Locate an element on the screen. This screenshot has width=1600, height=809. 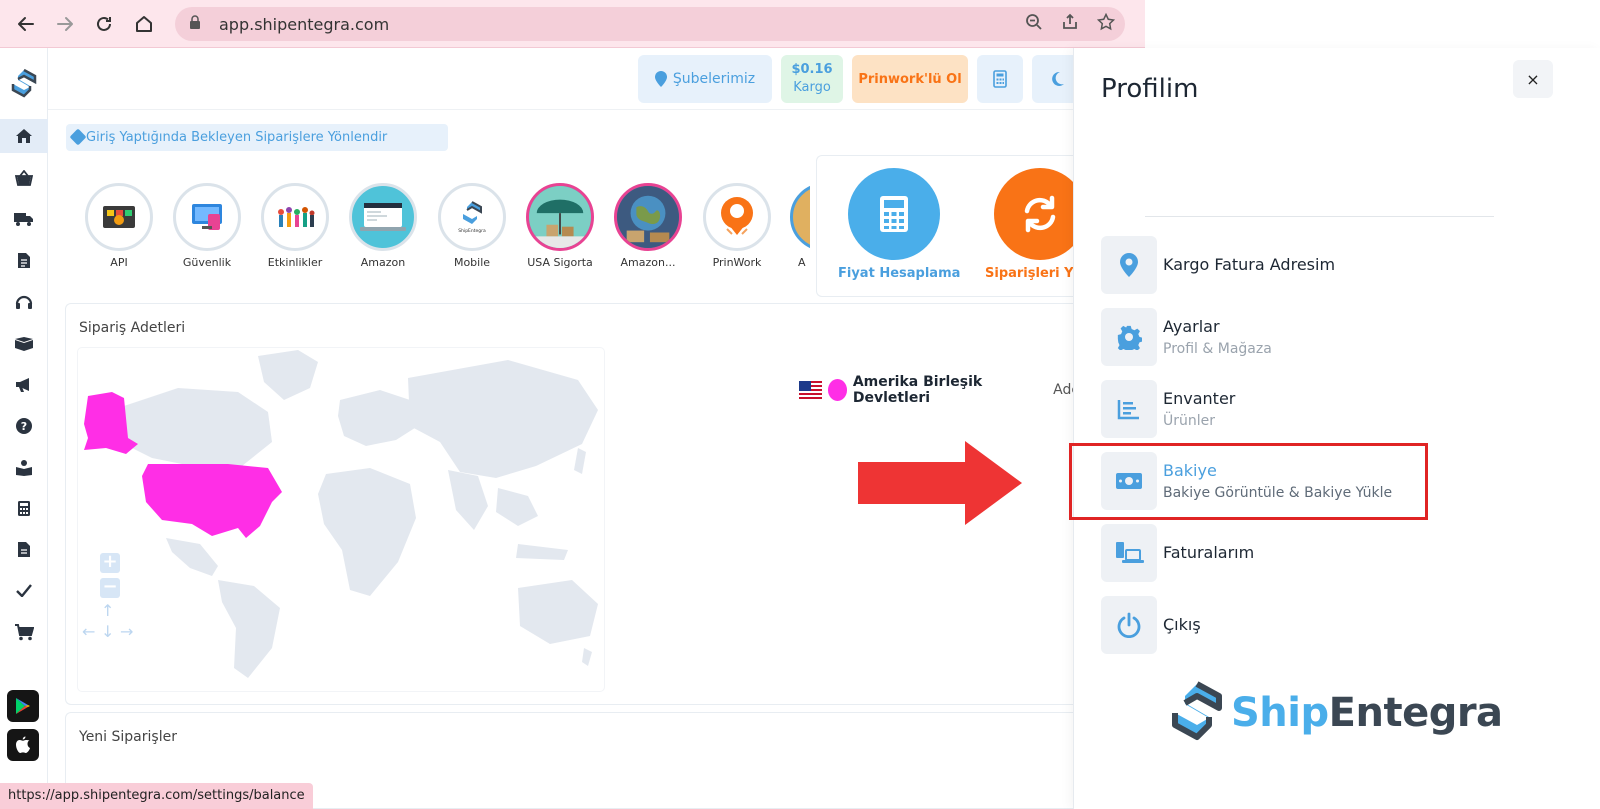
sidebar-help-icon: ? is located at coordinates (24, 426).